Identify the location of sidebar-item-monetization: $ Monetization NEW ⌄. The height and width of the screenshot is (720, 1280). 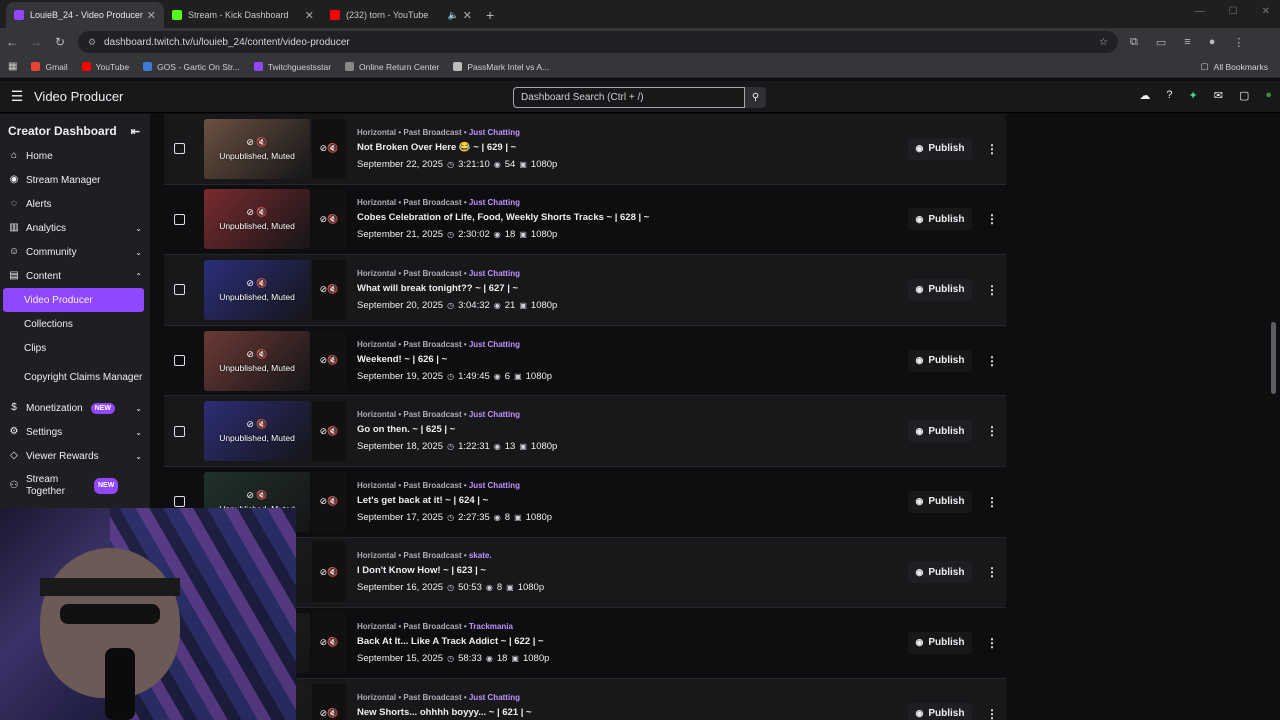
(75, 408).